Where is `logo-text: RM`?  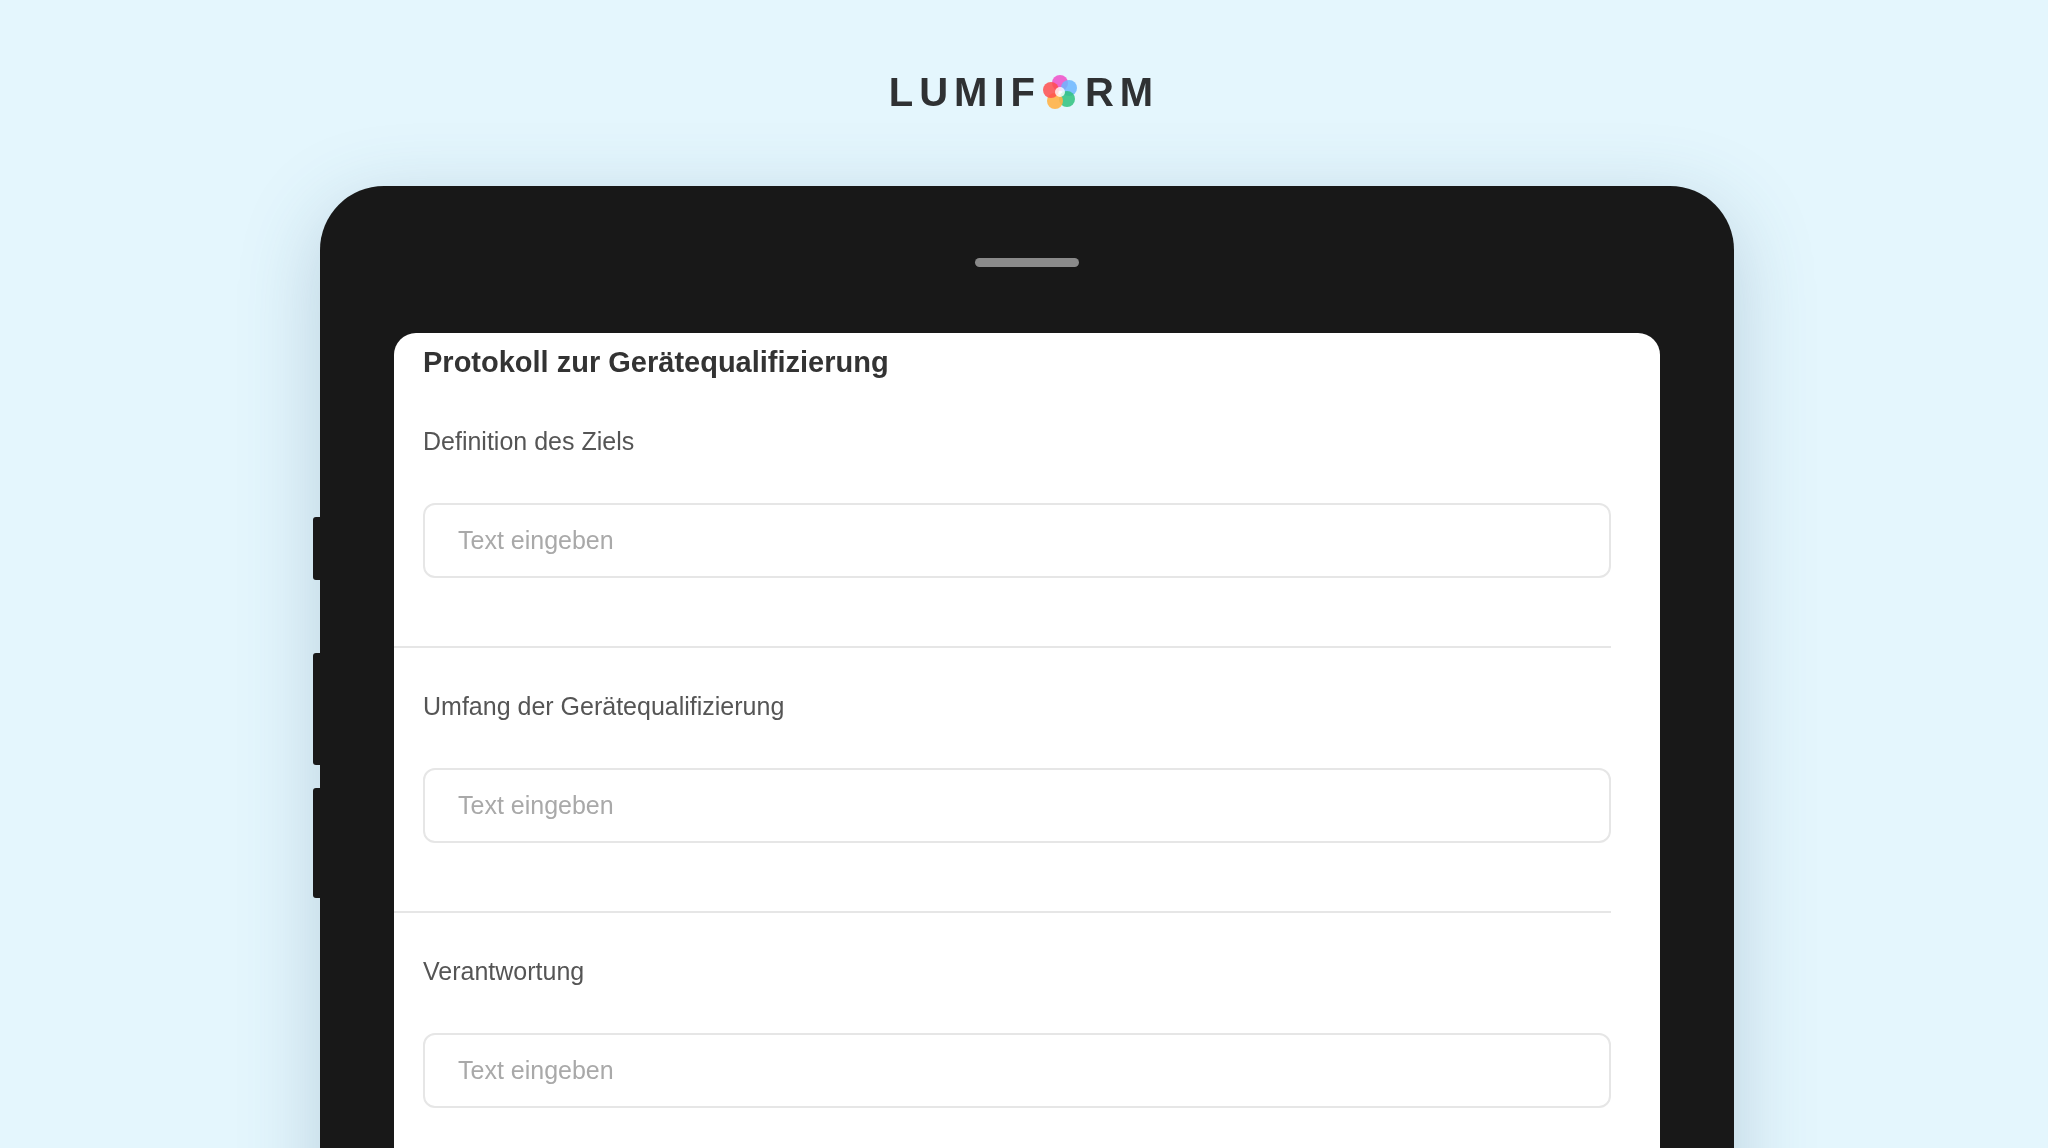
logo-text: RM is located at coordinates (1122, 92).